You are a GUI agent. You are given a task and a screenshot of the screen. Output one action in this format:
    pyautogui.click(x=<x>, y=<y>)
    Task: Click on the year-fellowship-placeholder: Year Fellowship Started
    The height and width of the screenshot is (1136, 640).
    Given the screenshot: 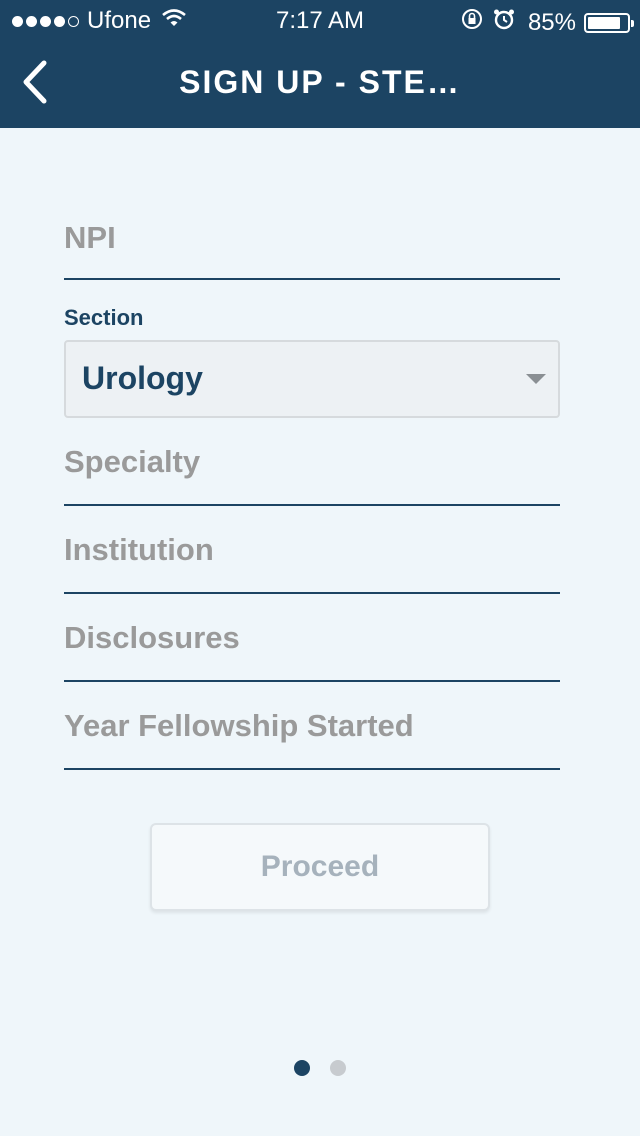 What is the action you would take?
    pyautogui.click(x=239, y=725)
    